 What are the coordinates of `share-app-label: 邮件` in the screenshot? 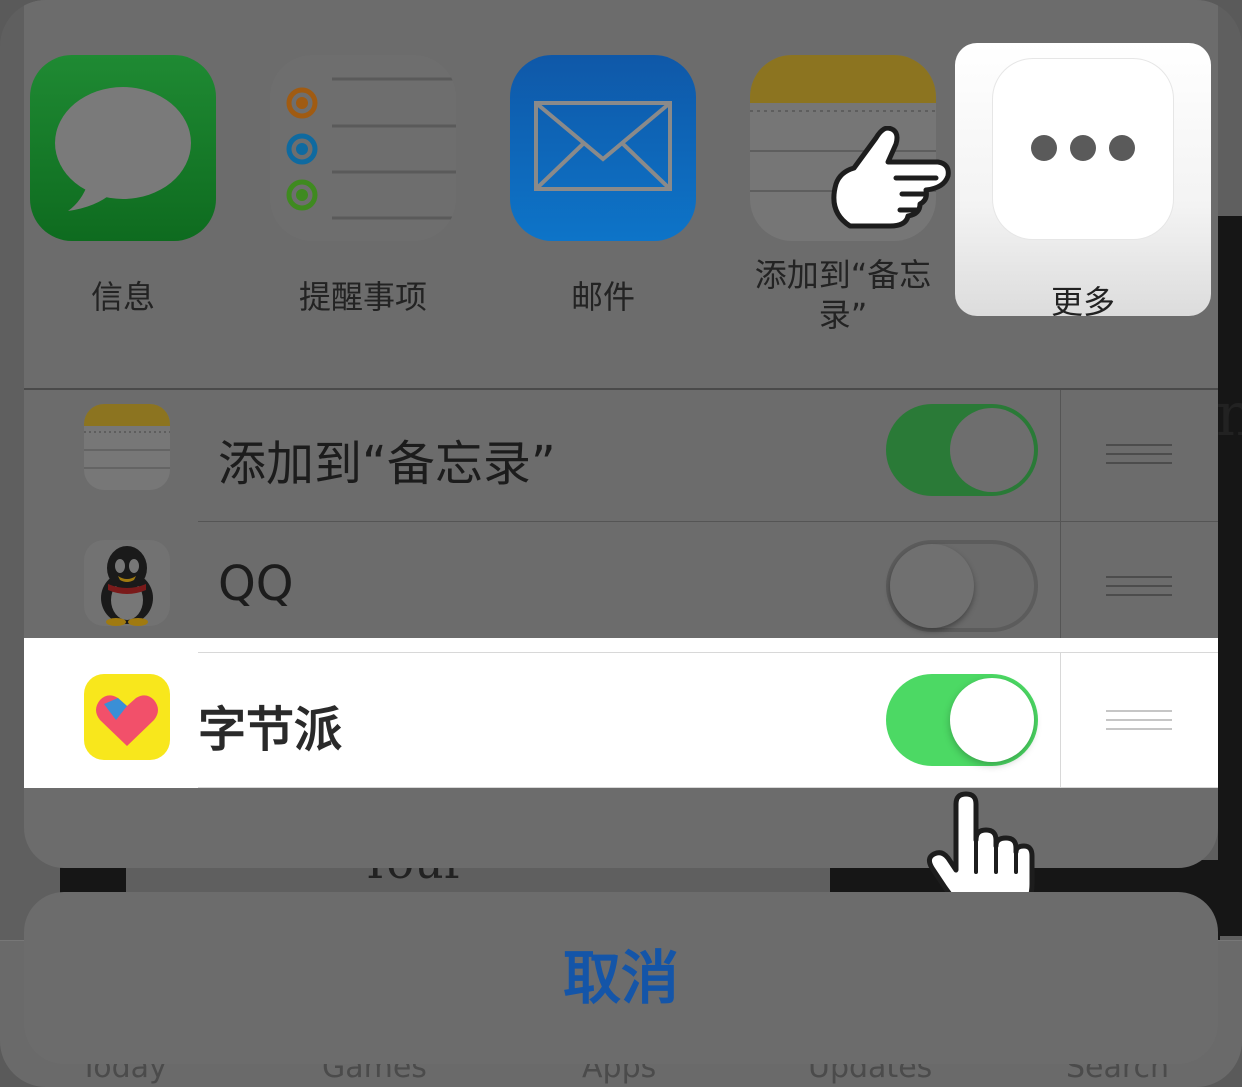 It's located at (602, 297).